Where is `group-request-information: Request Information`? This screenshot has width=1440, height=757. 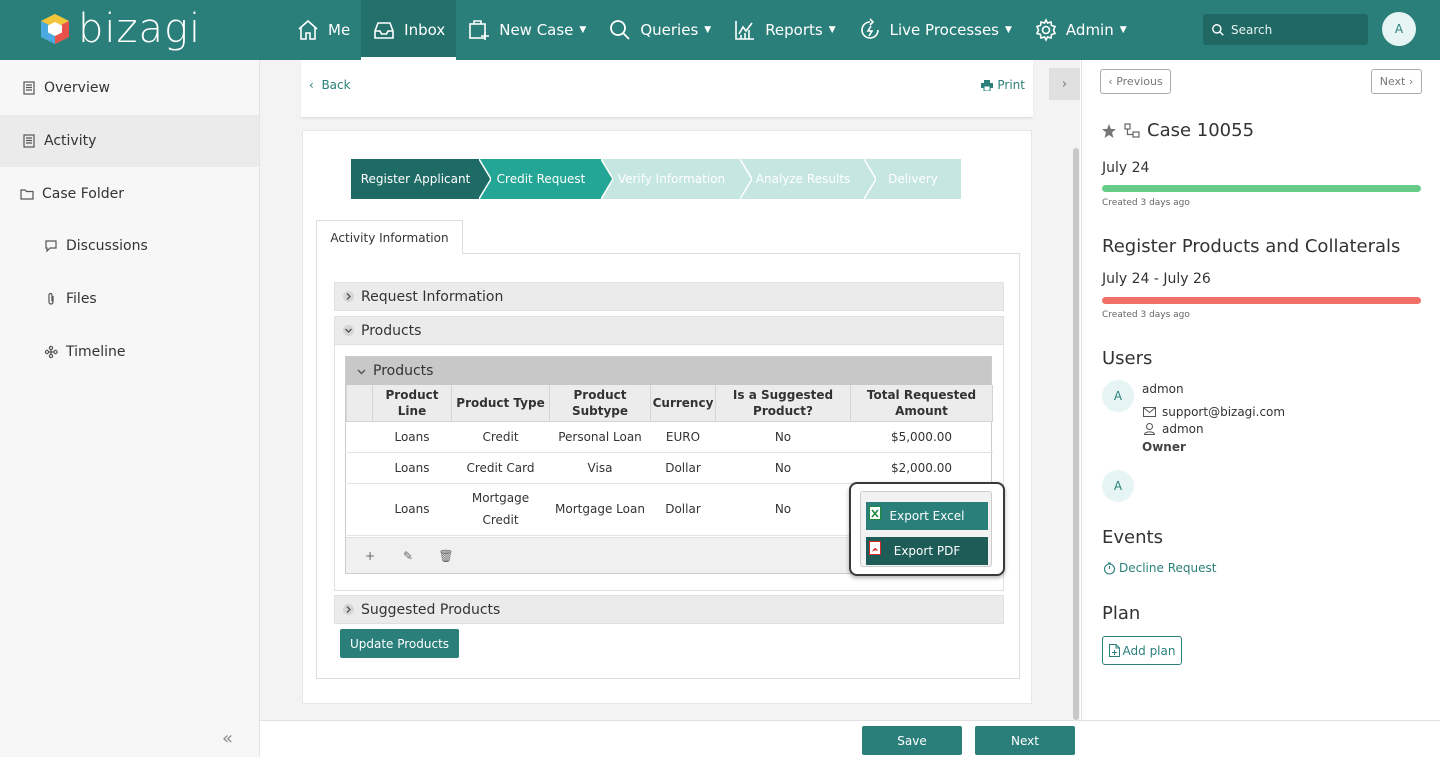
group-request-information: Request Information is located at coordinates (669, 296).